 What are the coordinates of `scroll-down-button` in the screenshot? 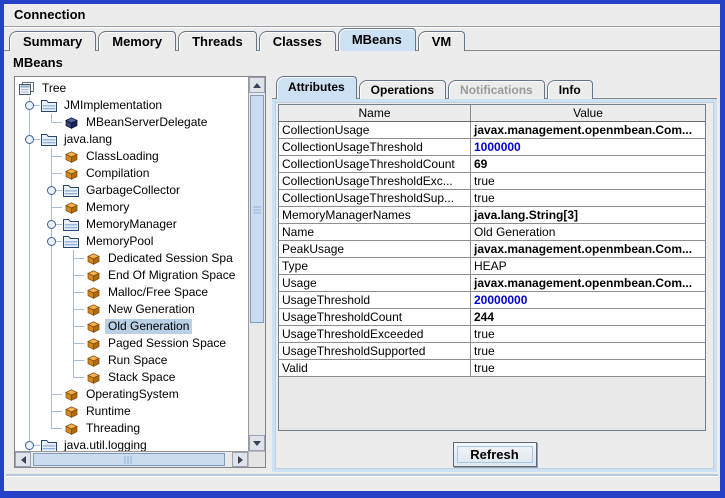 It's located at (257, 443).